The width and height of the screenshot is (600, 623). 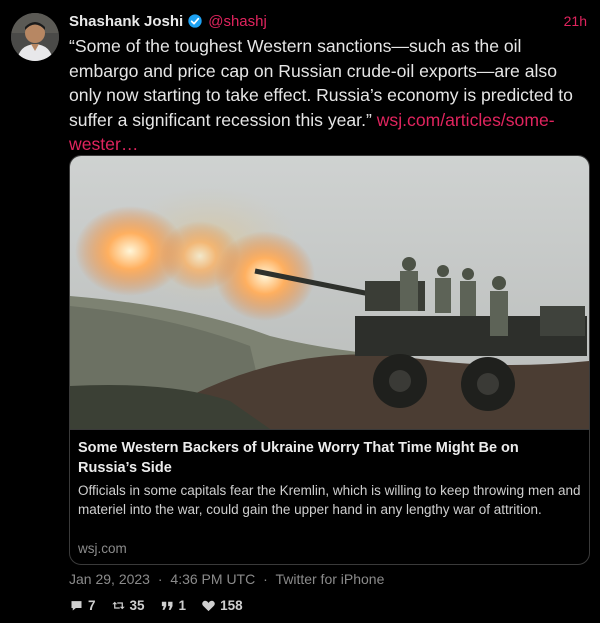 I want to click on reply-icon, so click(x=76, y=605).